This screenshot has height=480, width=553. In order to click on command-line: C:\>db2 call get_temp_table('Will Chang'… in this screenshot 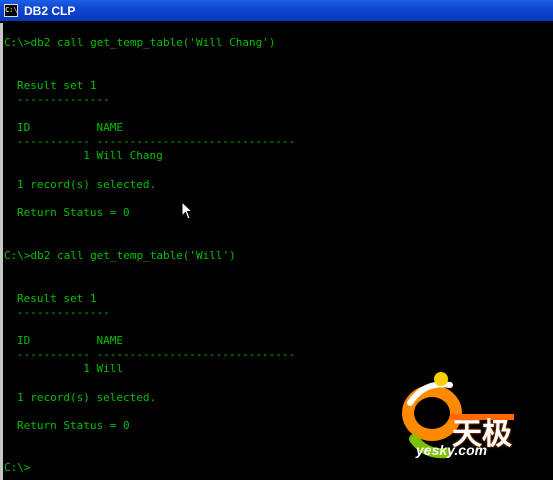, I will do `click(140, 42)`.